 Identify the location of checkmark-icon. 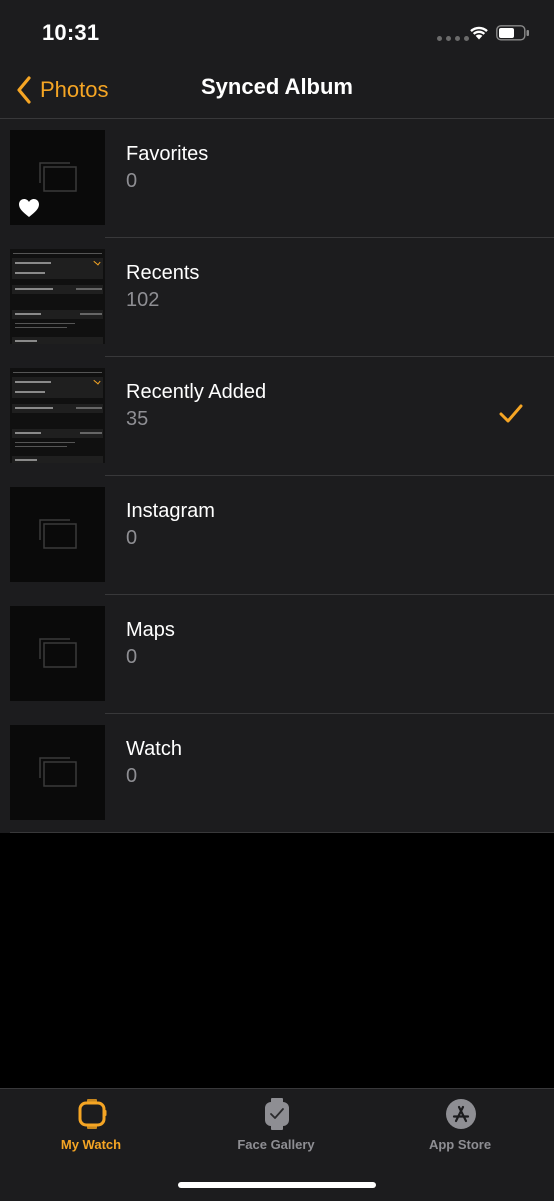
(511, 413).